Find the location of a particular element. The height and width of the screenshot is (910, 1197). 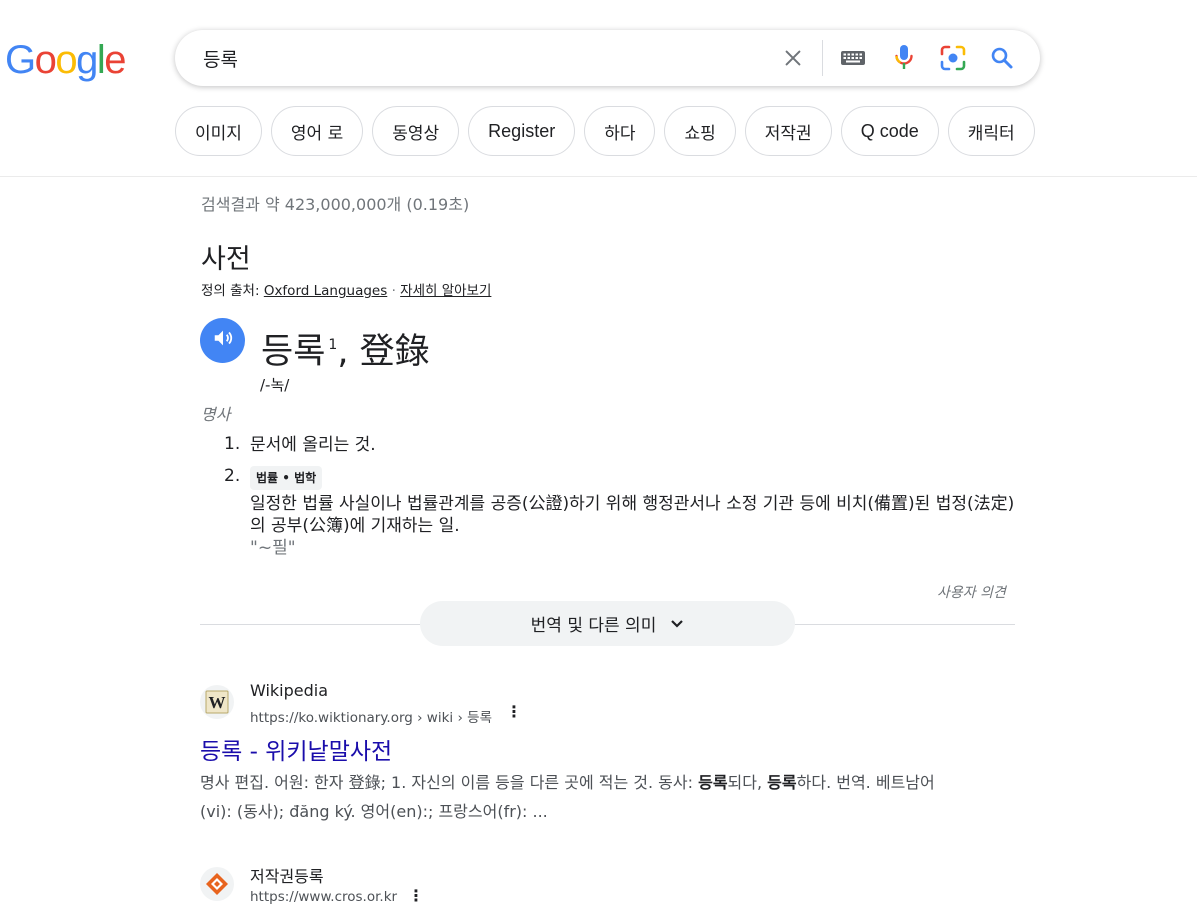

speaker-icon is located at coordinates (223, 340).